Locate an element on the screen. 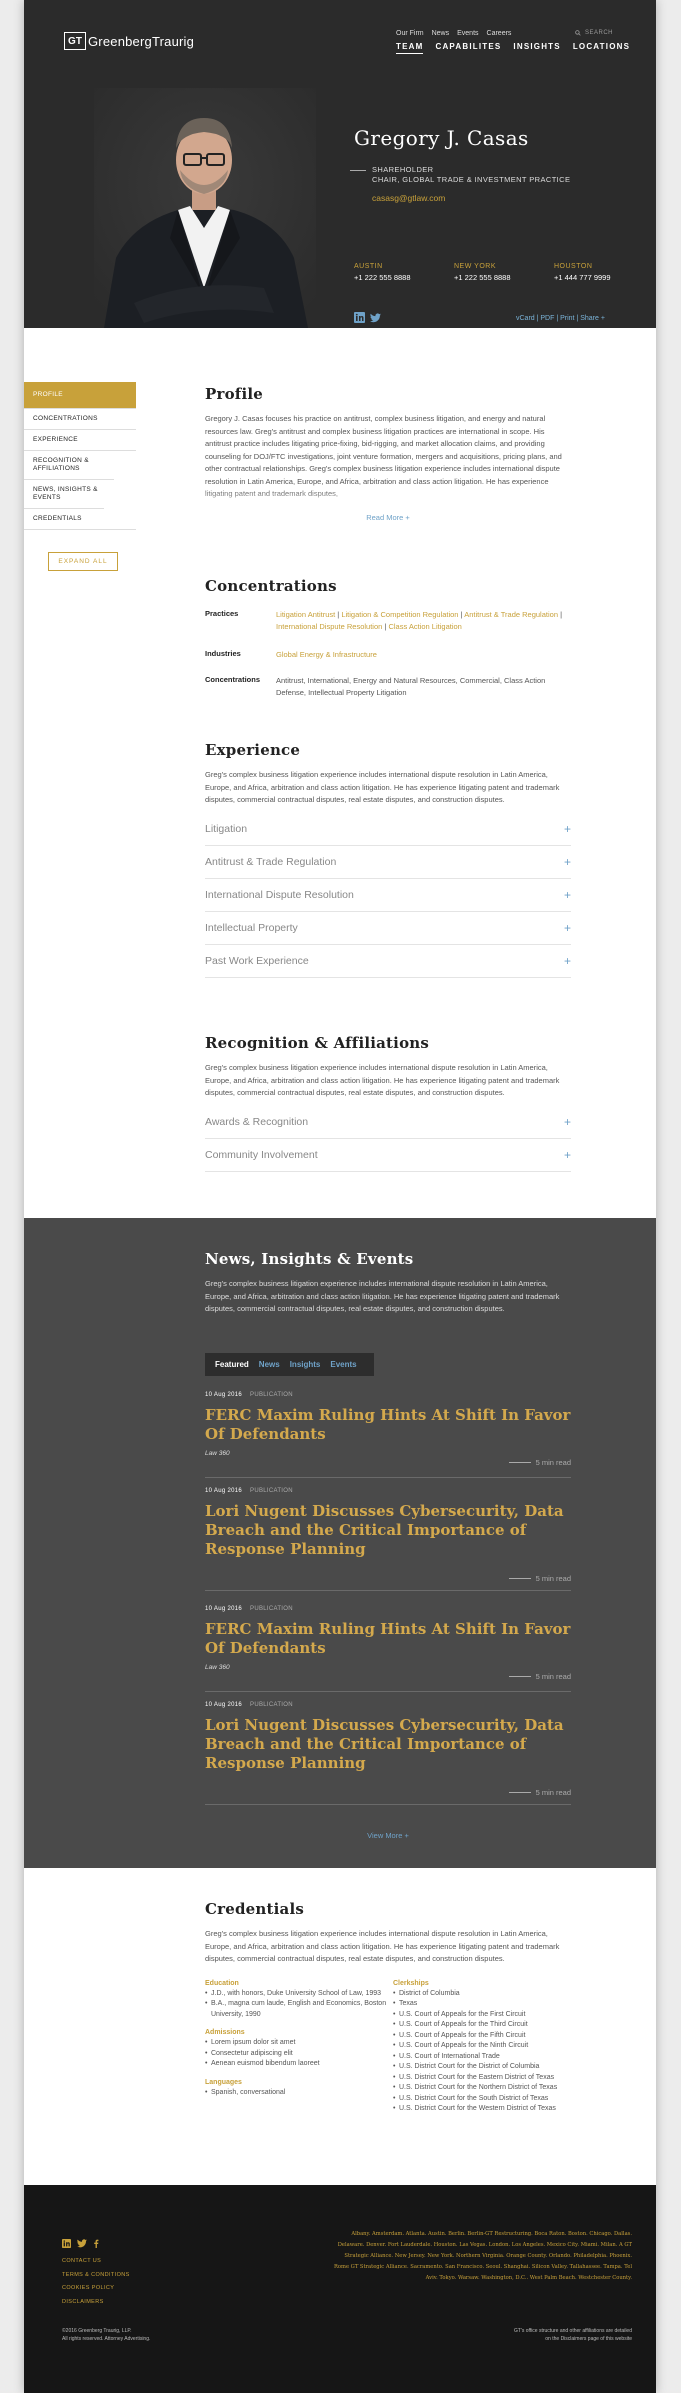 The width and height of the screenshot is (681, 2393). tab-insights: Insights is located at coordinates (305, 1364).